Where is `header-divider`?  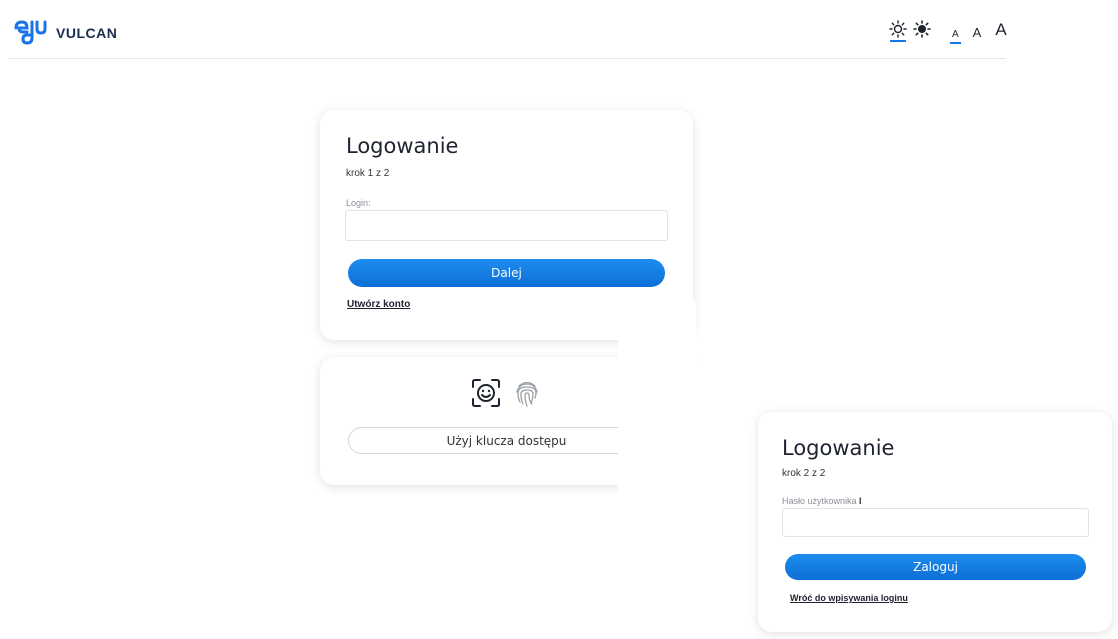
header-divider is located at coordinates (507, 58).